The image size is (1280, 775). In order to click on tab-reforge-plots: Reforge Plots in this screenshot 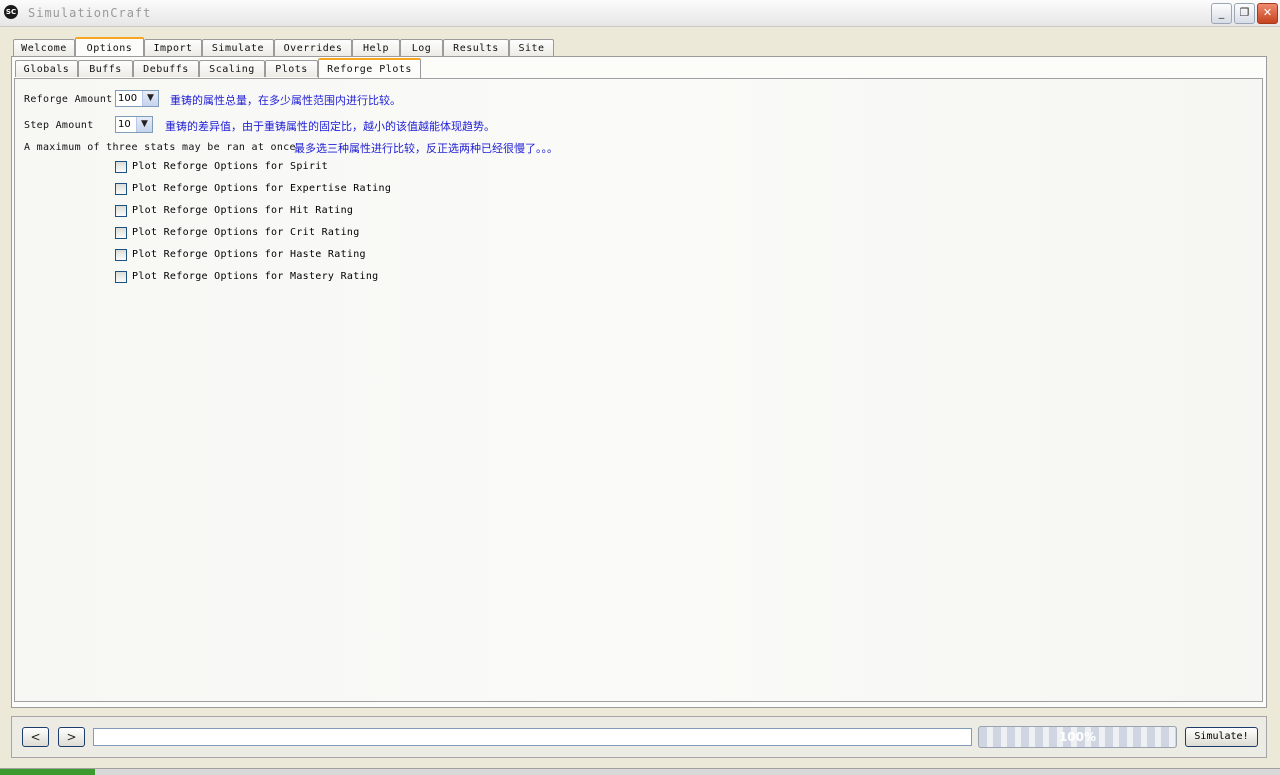, I will do `click(369, 68)`.